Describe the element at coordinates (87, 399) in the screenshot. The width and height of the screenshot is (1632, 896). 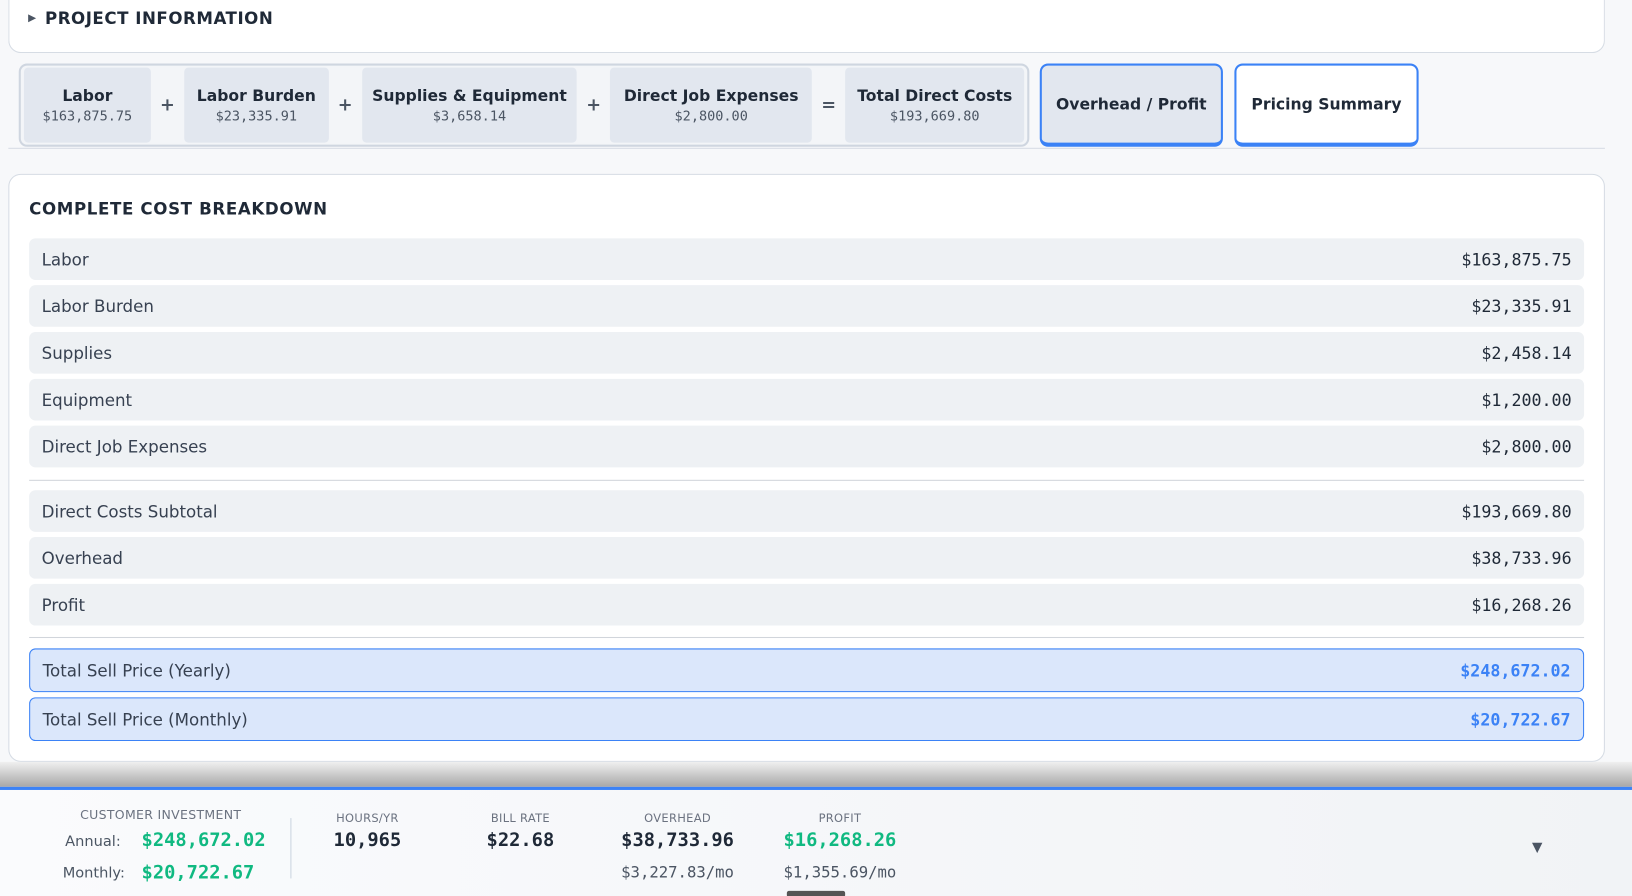
I see `row-label: Equipment` at that location.